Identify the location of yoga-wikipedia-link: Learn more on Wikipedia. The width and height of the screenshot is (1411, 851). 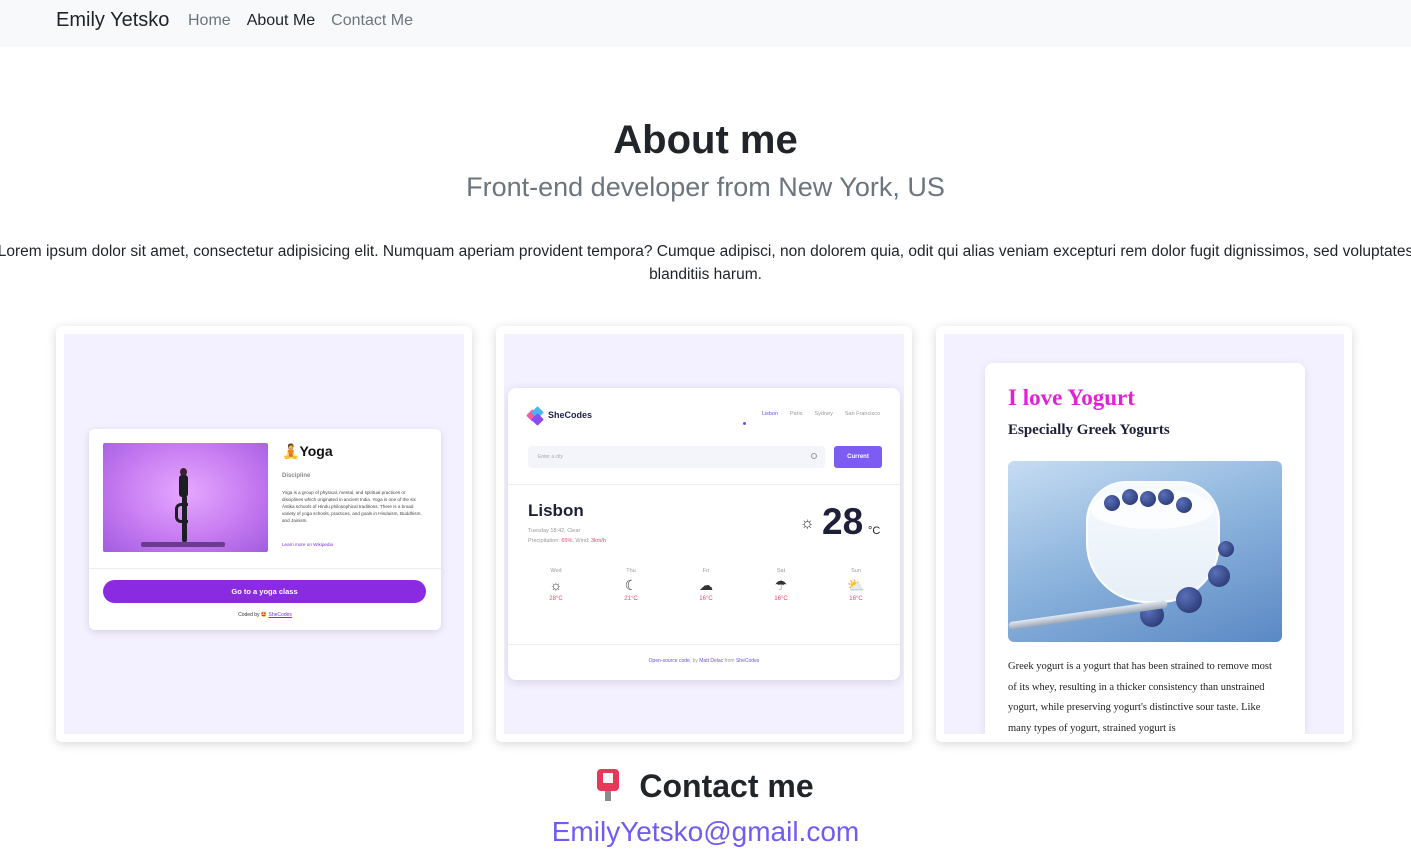
(307, 544).